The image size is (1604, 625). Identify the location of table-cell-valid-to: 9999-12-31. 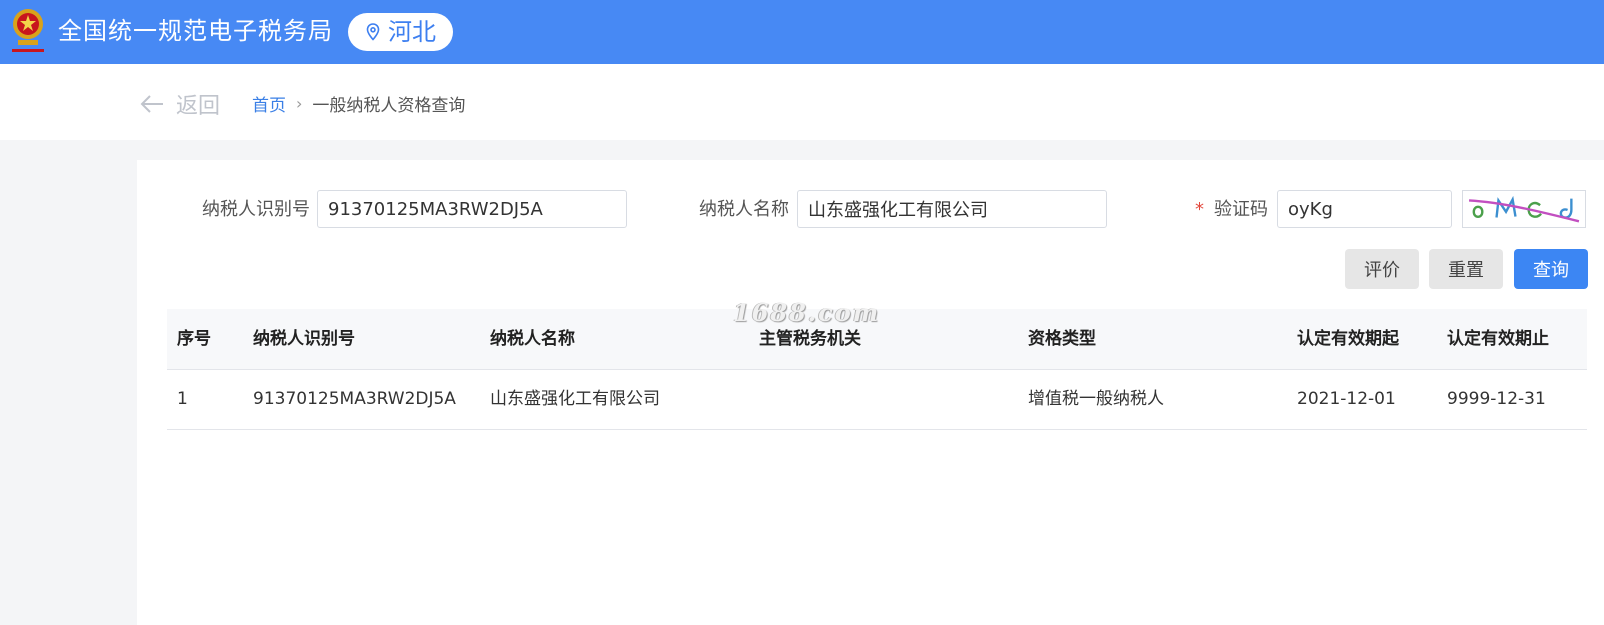
(1496, 399).